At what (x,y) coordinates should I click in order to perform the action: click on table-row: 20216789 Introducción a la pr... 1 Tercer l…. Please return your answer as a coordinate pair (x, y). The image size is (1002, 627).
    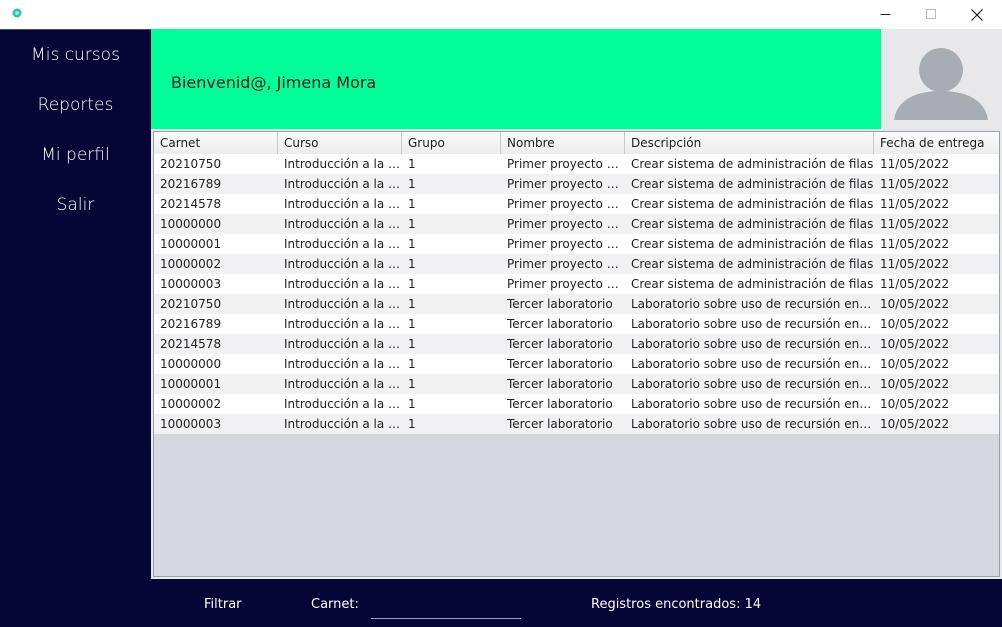
    Looking at the image, I should click on (576, 324).